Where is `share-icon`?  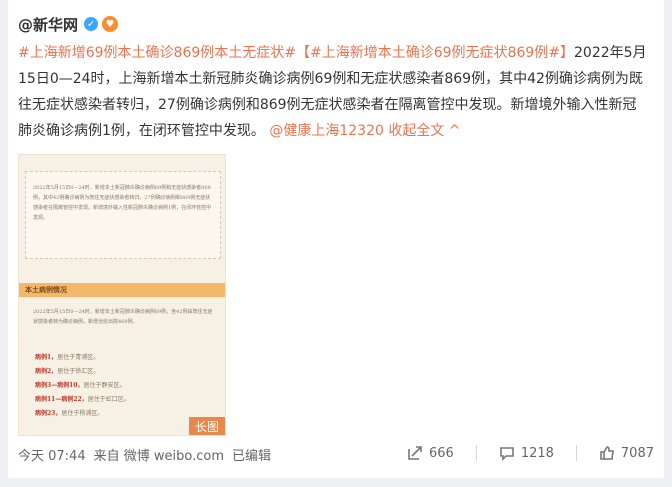 share-icon is located at coordinates (415, 453).